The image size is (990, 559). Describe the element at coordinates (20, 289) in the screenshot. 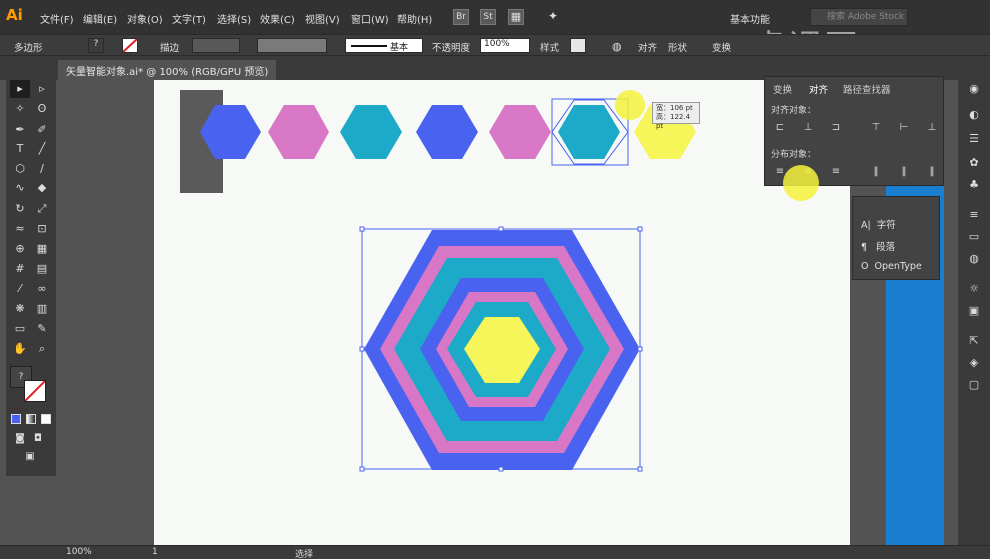

I see `eyedropper-icon: ⁄` at that location.